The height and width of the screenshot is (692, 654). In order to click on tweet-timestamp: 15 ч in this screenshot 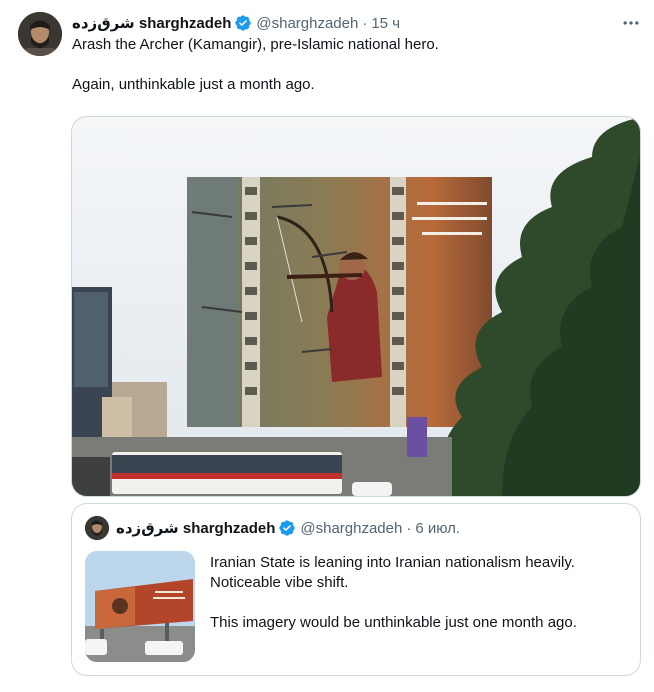, I will do `click(385, 23)`.